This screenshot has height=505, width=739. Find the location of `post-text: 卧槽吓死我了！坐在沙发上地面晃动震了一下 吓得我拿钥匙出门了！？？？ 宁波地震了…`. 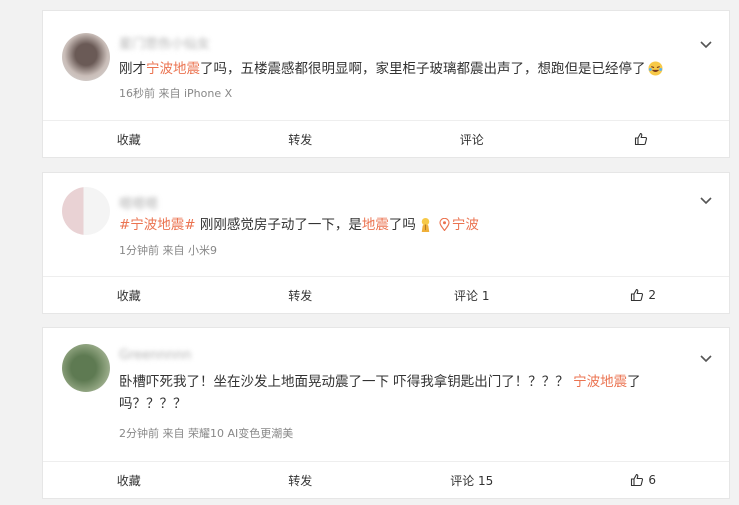

post-text: 卧槽吓死我了！坐在沙发上地面晃动震了一下 吓得我拿钥匙出门了！？？？ 宁波地震了… is located at coordinates (406, 393).